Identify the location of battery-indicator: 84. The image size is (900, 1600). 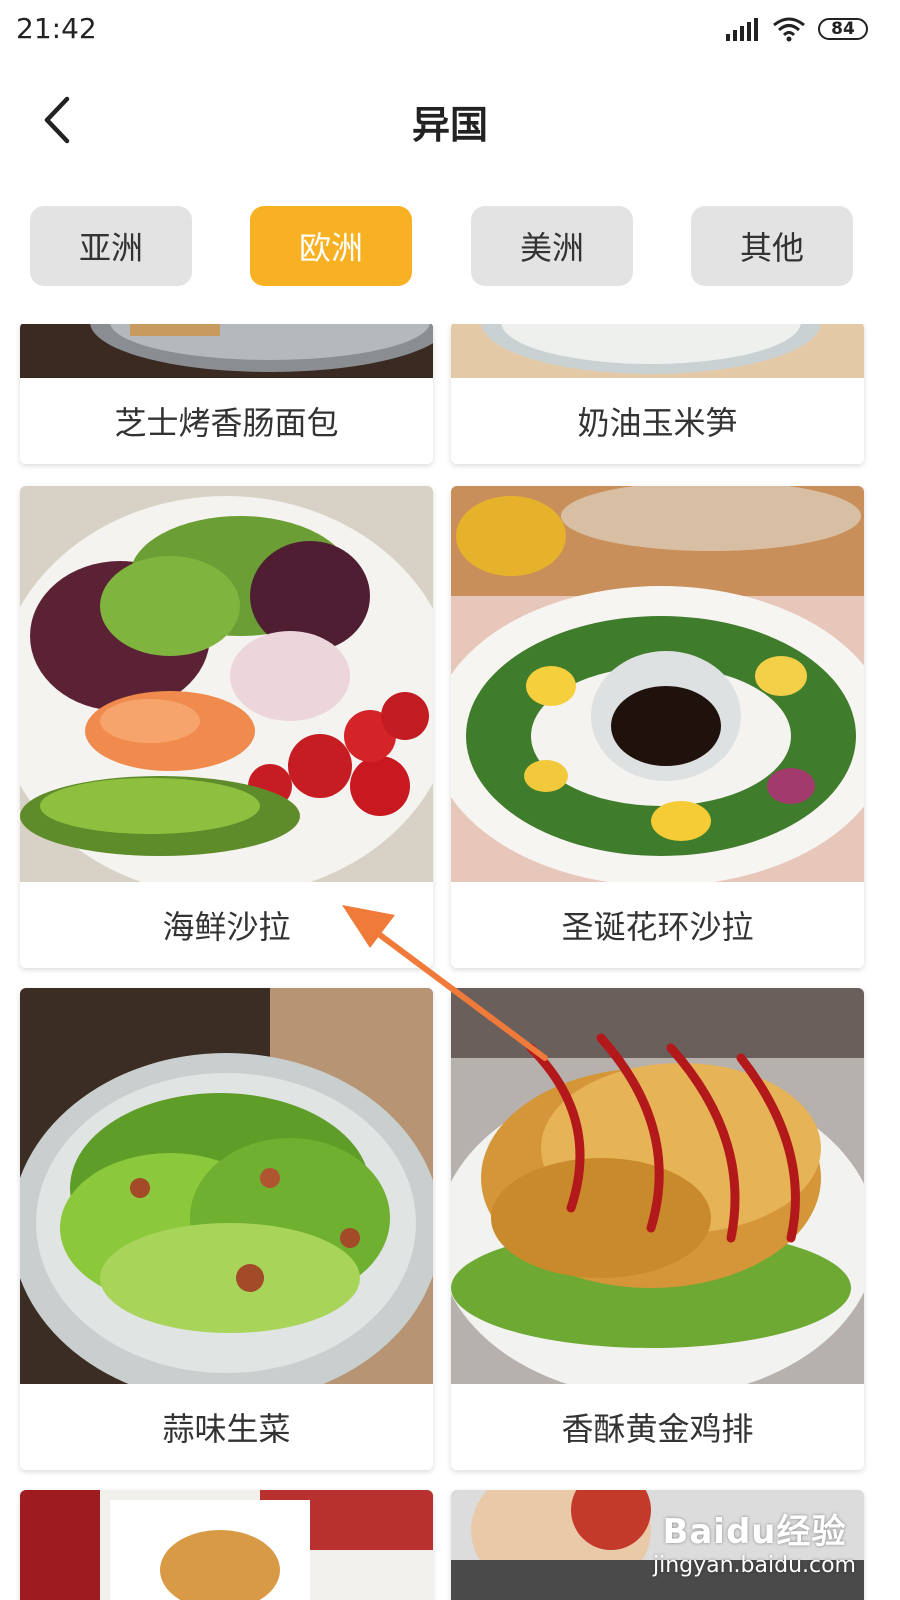
(843, 29).